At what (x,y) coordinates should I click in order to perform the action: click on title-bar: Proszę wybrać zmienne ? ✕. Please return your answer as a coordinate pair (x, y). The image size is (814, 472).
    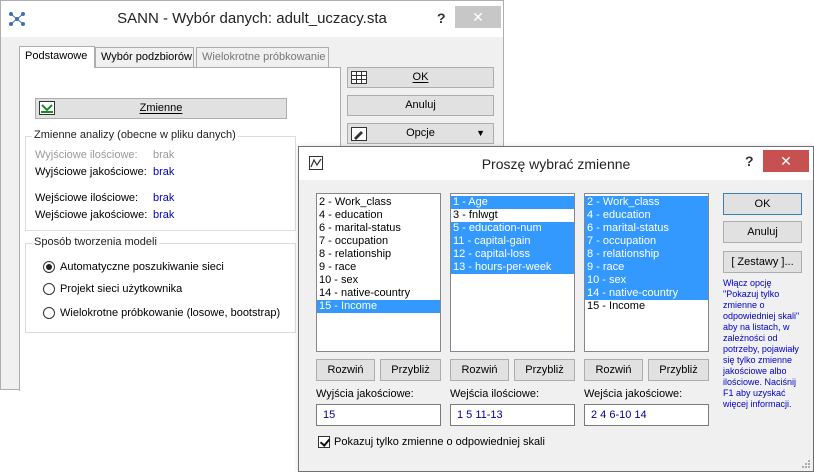
    Looking at the image, I should click on (556, 163).